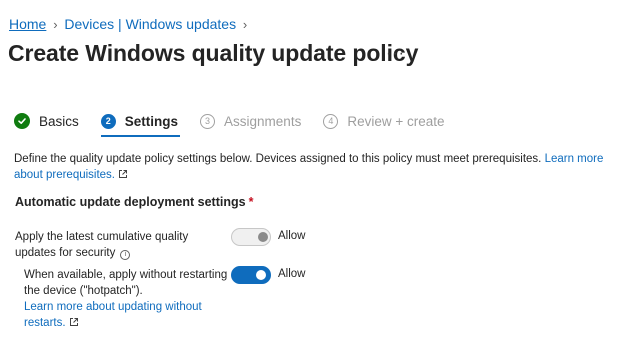 This screenshot has height=360, width=640. I want to click on hotpatch-toggle-label: Allow, so click(292, 274).